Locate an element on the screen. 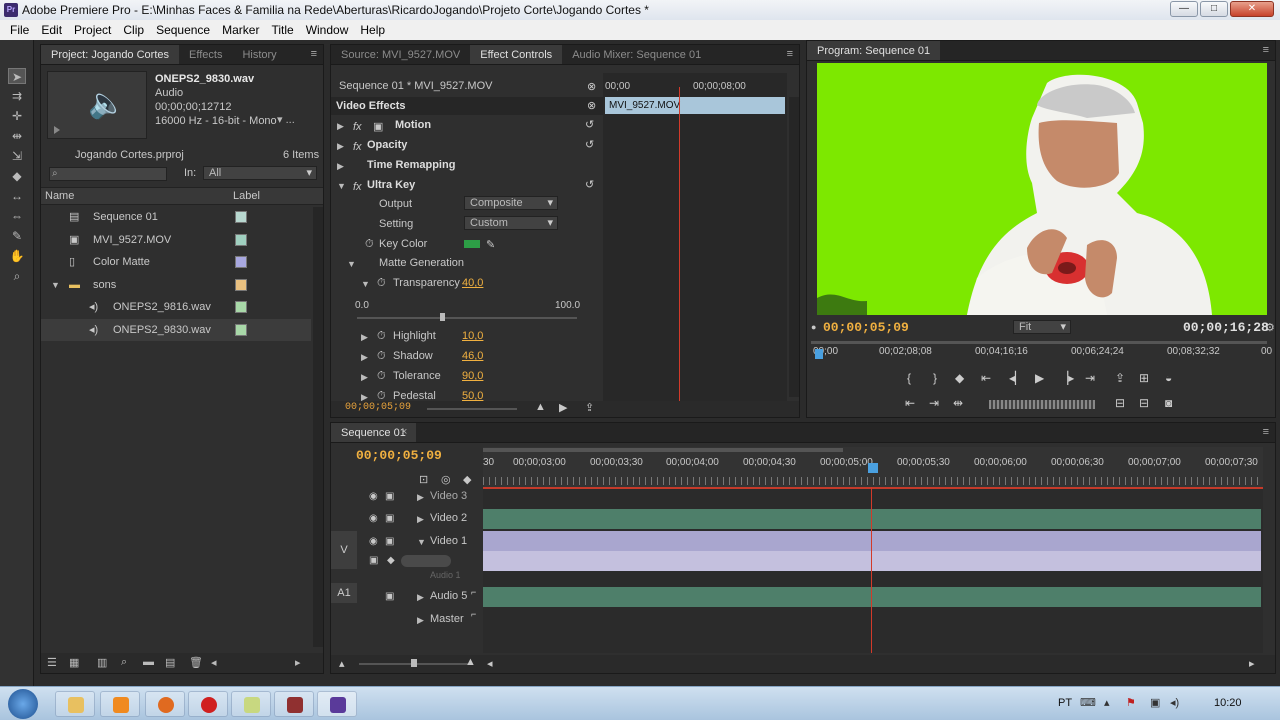  output-dropdown: Composite is located at coordinates (511, 203).